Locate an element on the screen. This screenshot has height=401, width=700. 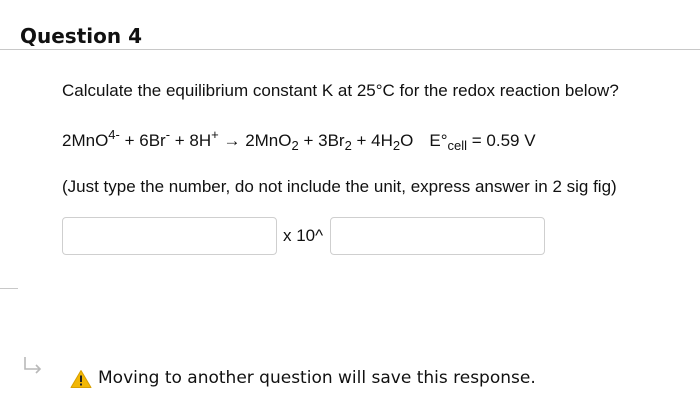
eq-h2o-post: O is located at coordinates (407, 140).